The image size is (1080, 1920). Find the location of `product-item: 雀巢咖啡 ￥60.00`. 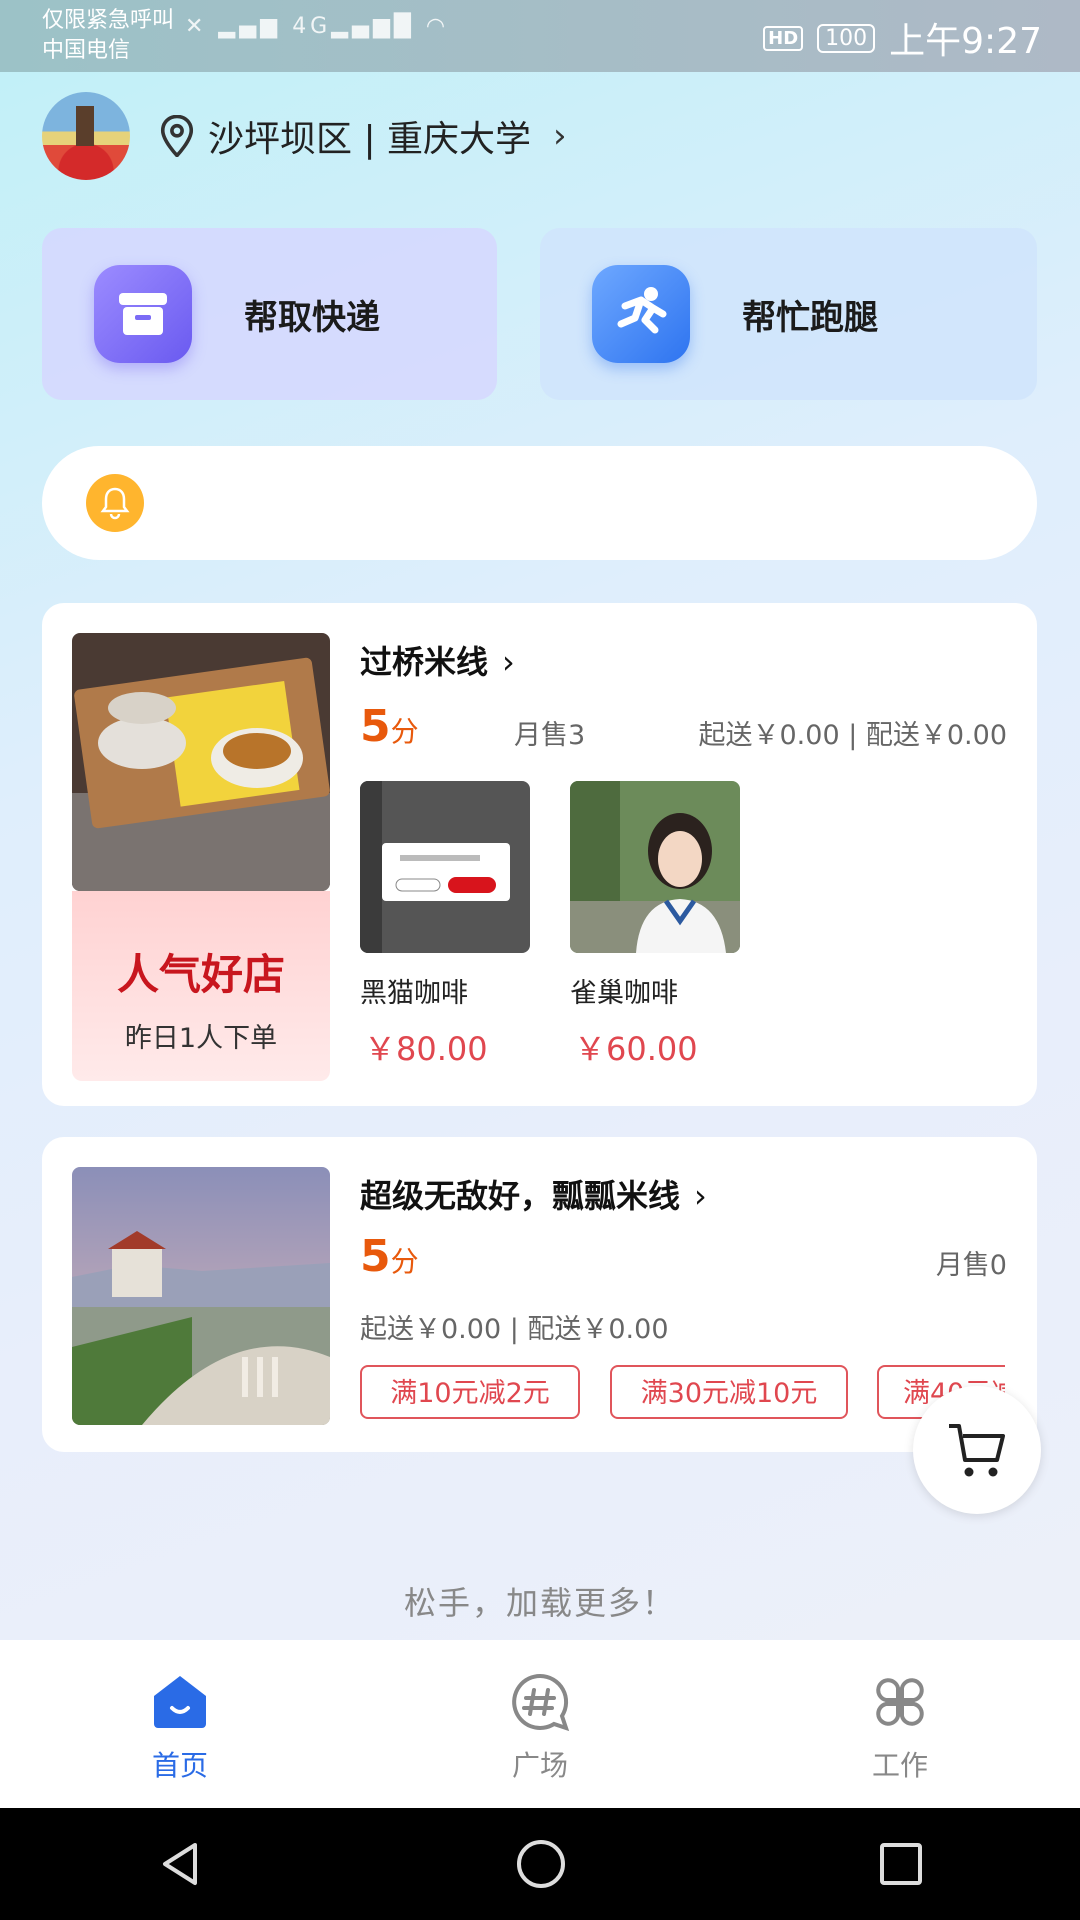

product-item: 雀巢咖啡 ￥60.00 is located at coordinates (655, 925).